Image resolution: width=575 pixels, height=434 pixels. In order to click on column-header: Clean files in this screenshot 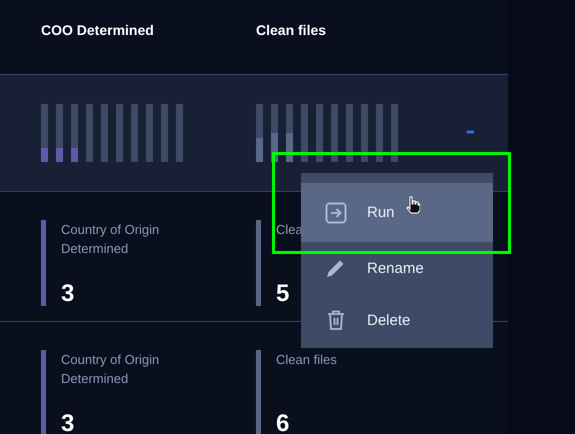, I will do `click(292, 30)`.